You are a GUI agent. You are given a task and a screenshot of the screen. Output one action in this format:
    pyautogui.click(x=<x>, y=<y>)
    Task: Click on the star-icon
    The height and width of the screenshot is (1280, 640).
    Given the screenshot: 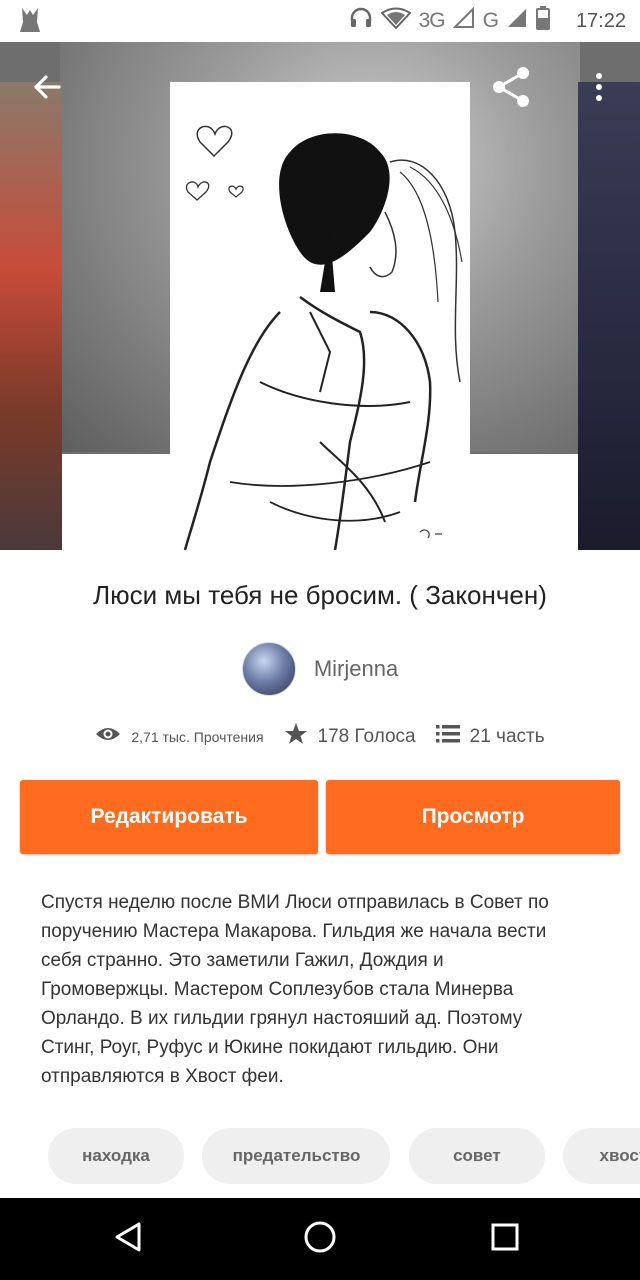 What is the action you would take?
    pyautogui.click(x=296, y=736)
    